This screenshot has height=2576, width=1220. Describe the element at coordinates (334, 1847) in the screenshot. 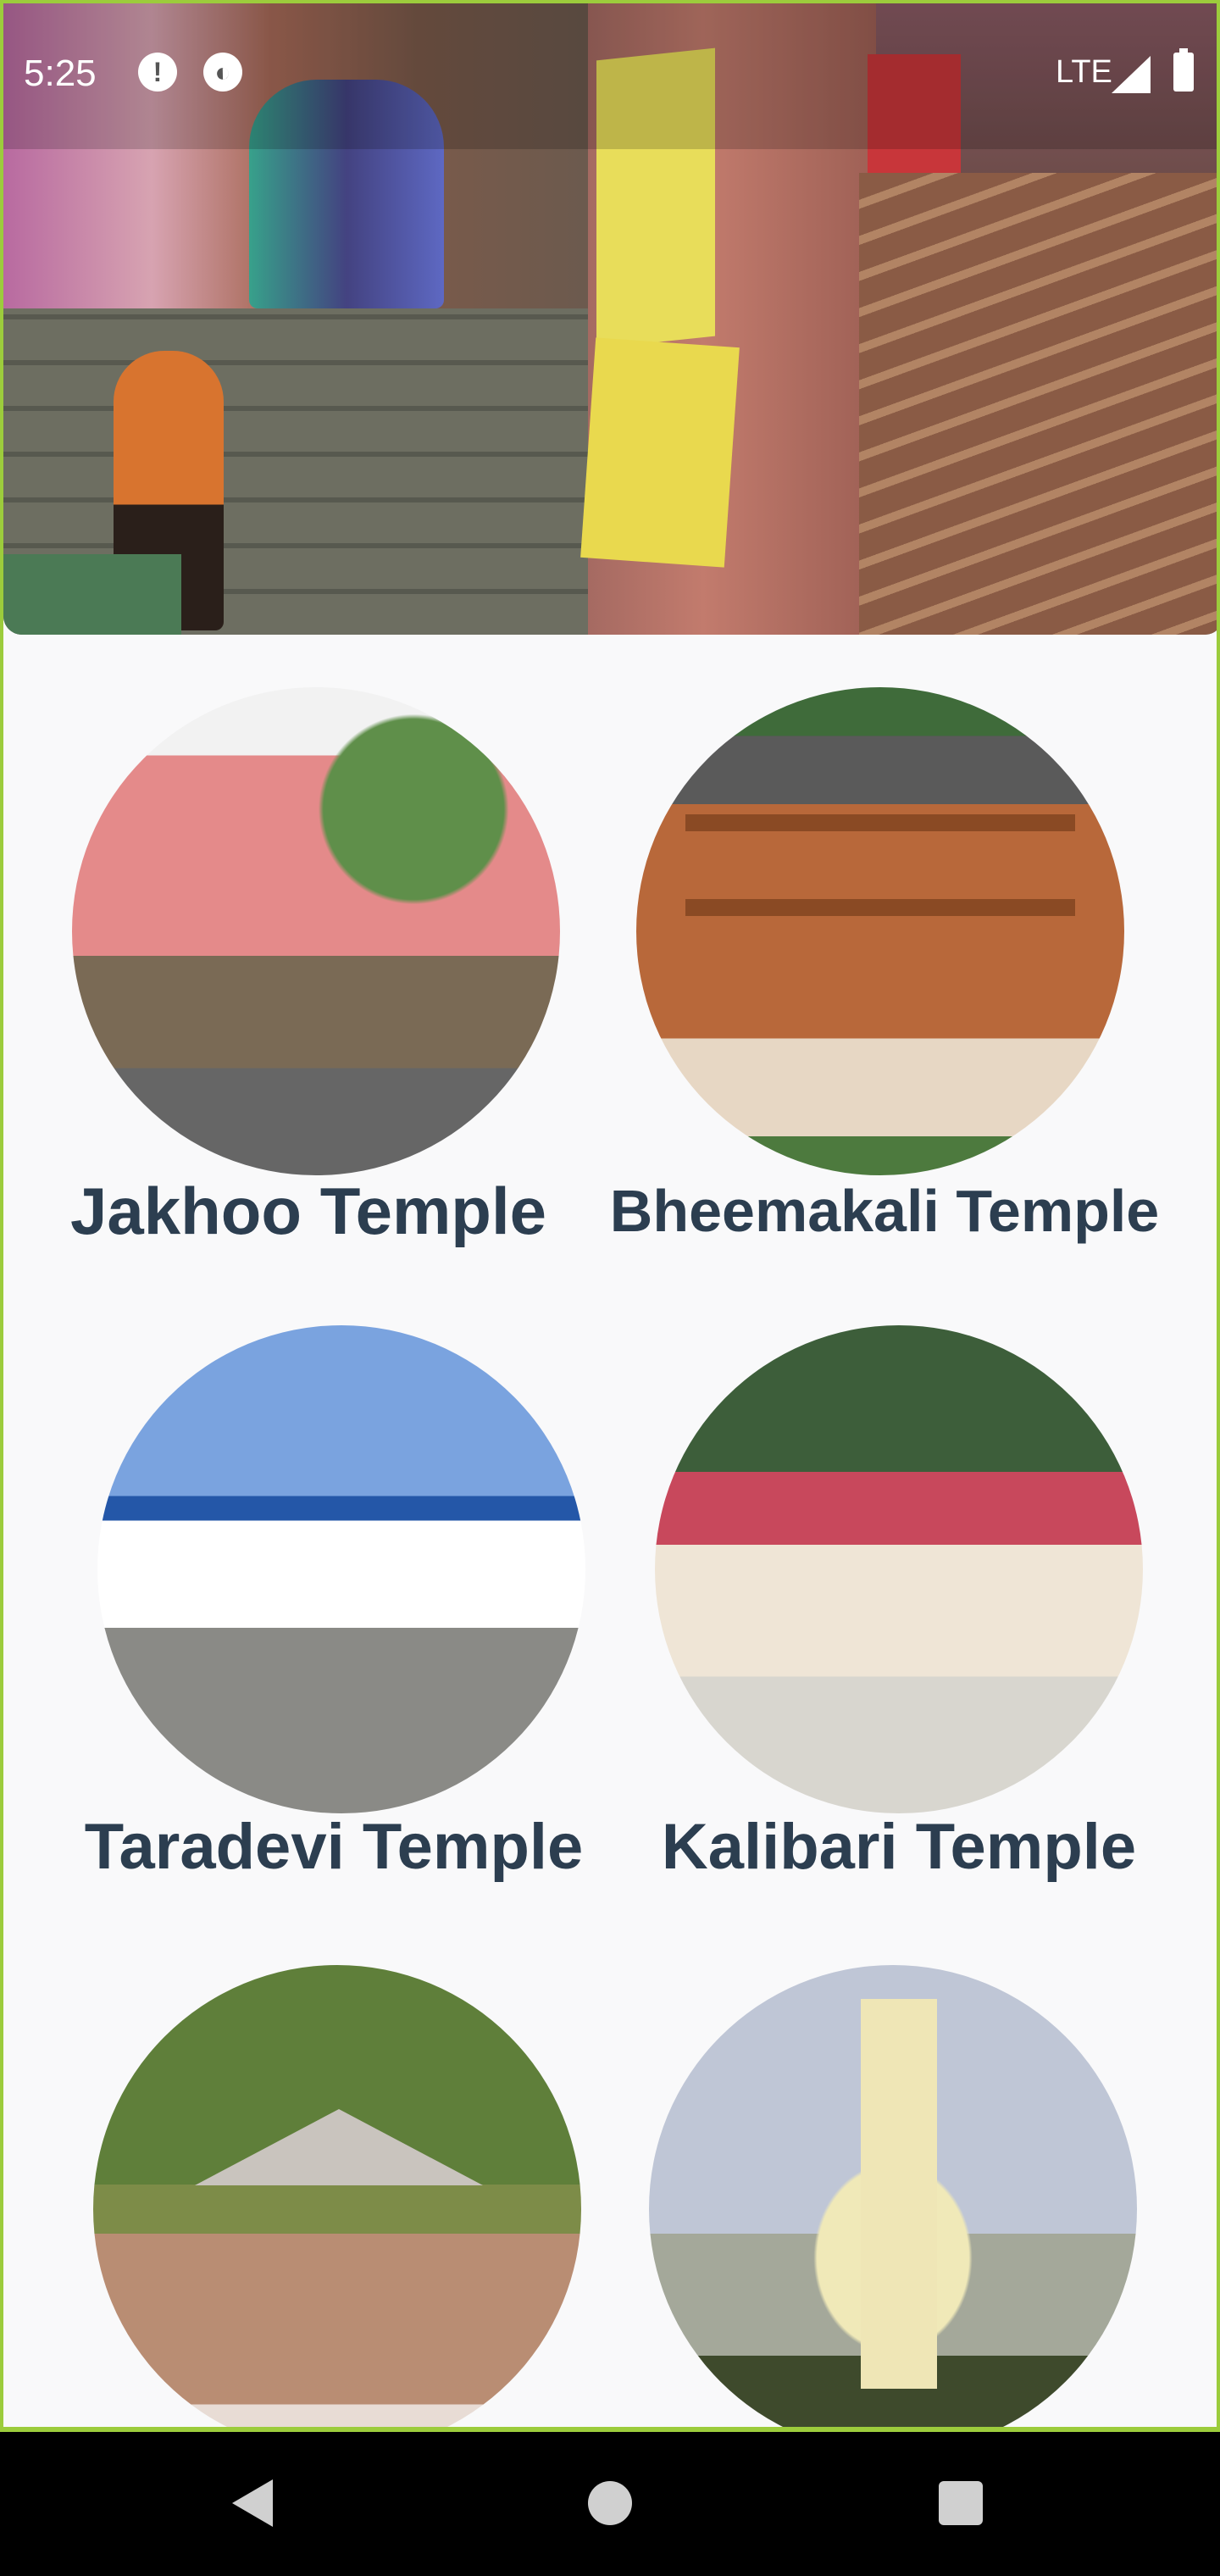

I see `temple-title: Taradevi Temple` at that location.